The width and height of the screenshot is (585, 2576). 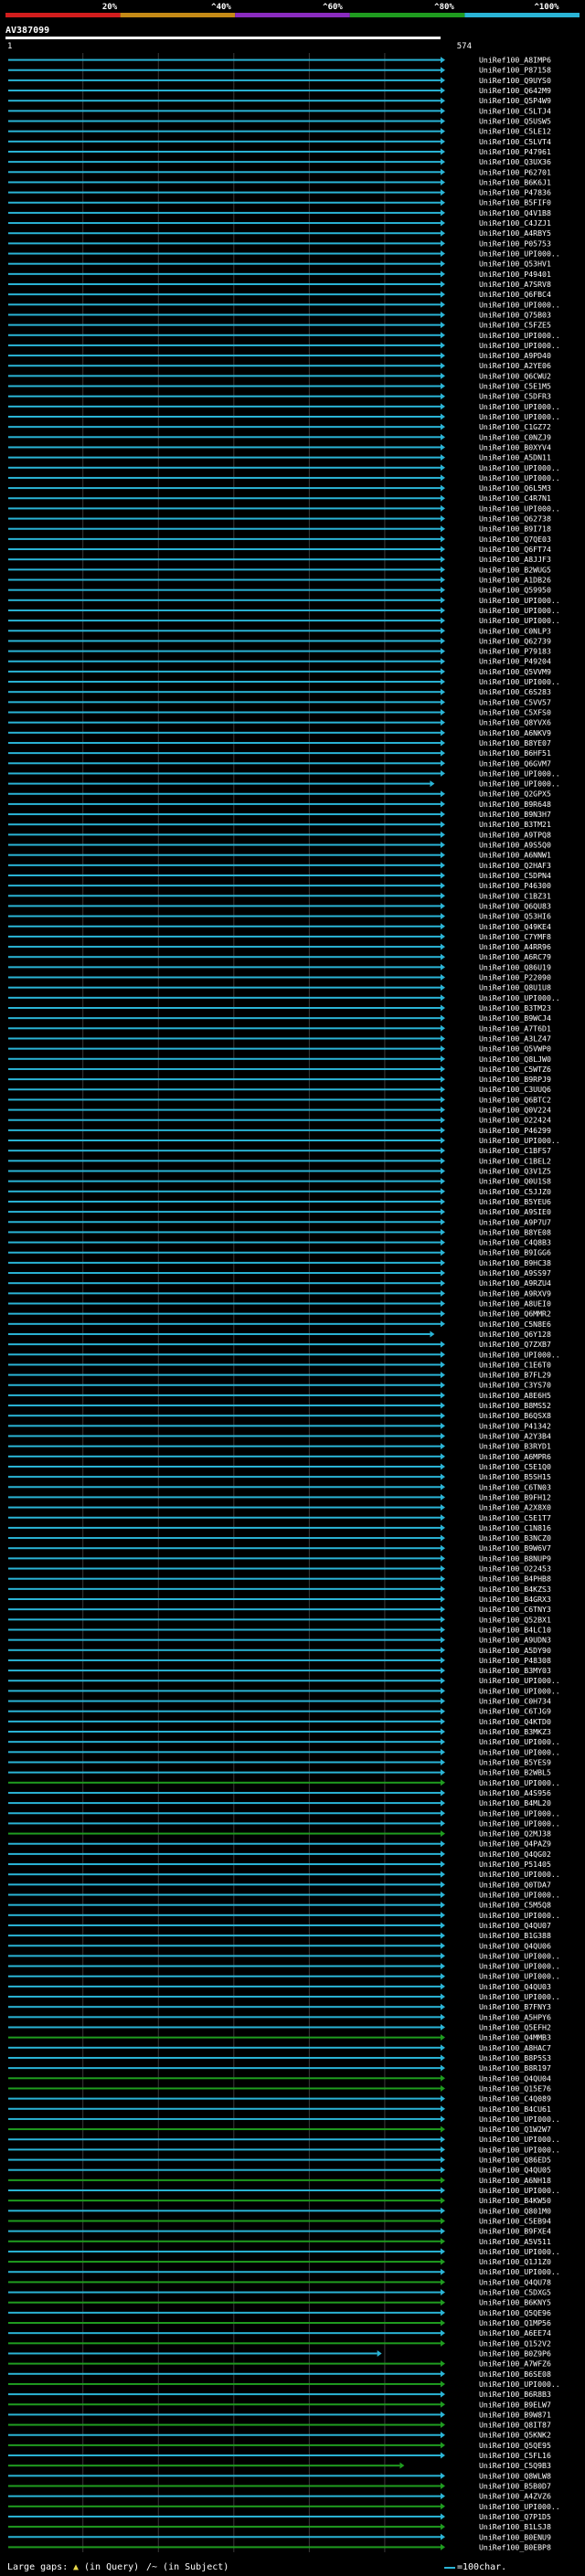 What do you see at coordinates (515, 151) in the screenshot?
I see `hit-label: UniRef100_P47961` at bounding box center [515, 151].